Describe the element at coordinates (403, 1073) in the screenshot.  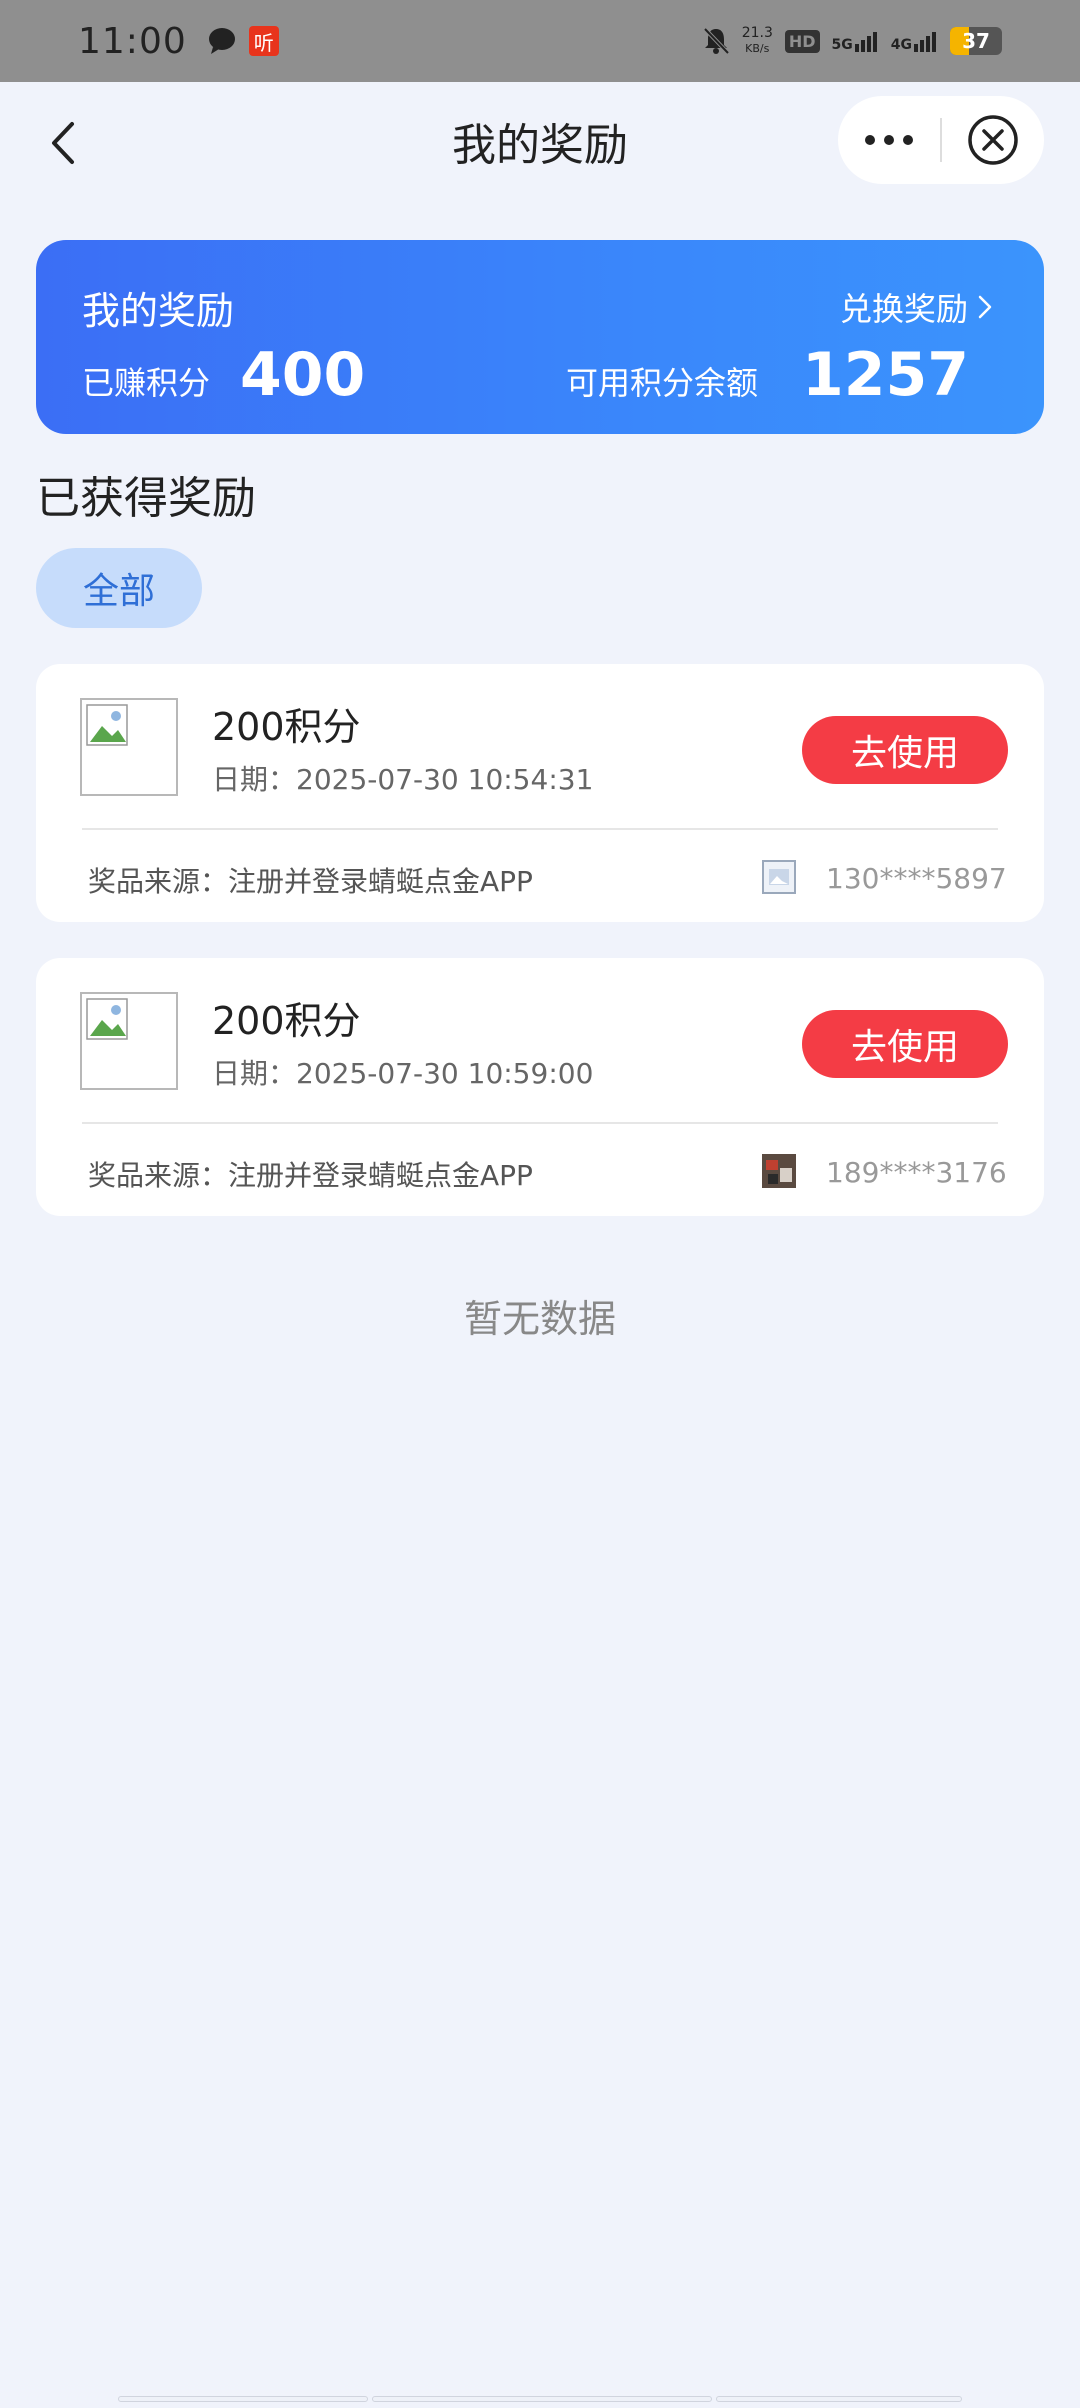
I see `reward-date: 日期：2025-07-30 10:59:00` at that location.